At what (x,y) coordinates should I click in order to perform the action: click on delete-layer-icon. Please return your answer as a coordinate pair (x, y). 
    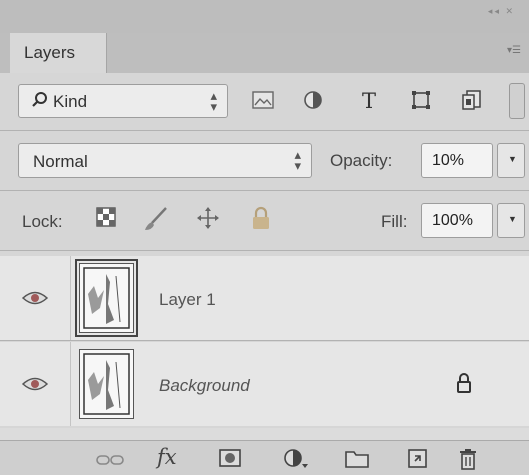
    Looking at the image, I should click on (468, 459).